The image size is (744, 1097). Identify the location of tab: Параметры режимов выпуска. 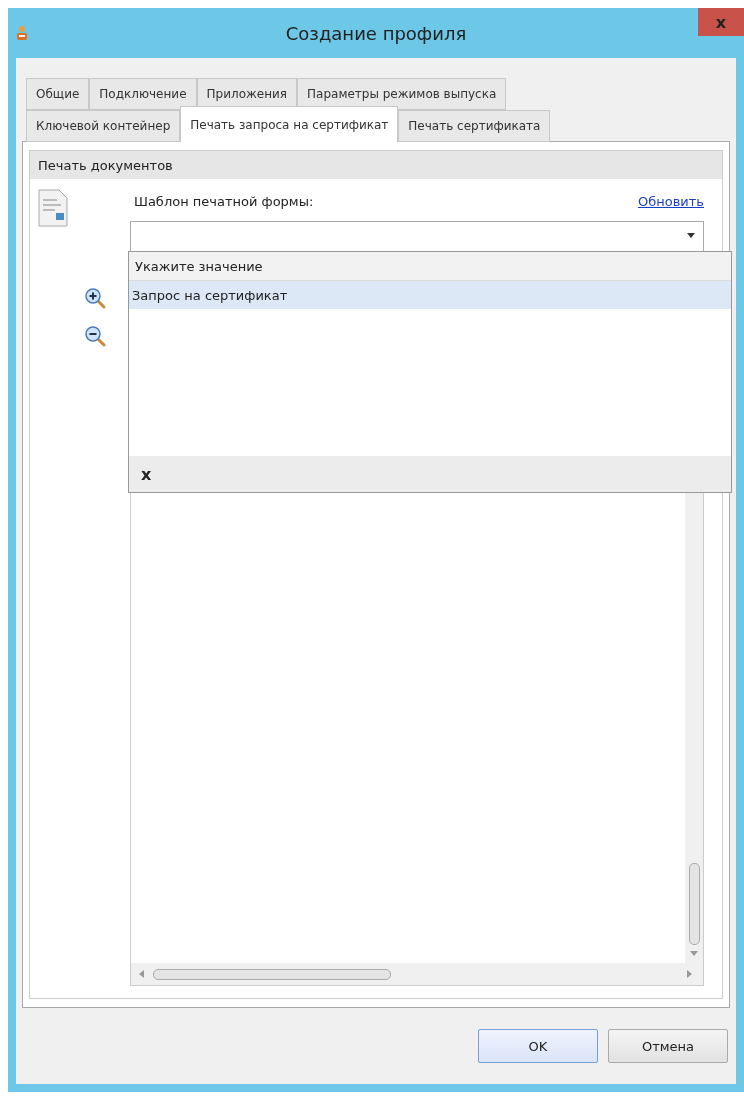
(402, 94).